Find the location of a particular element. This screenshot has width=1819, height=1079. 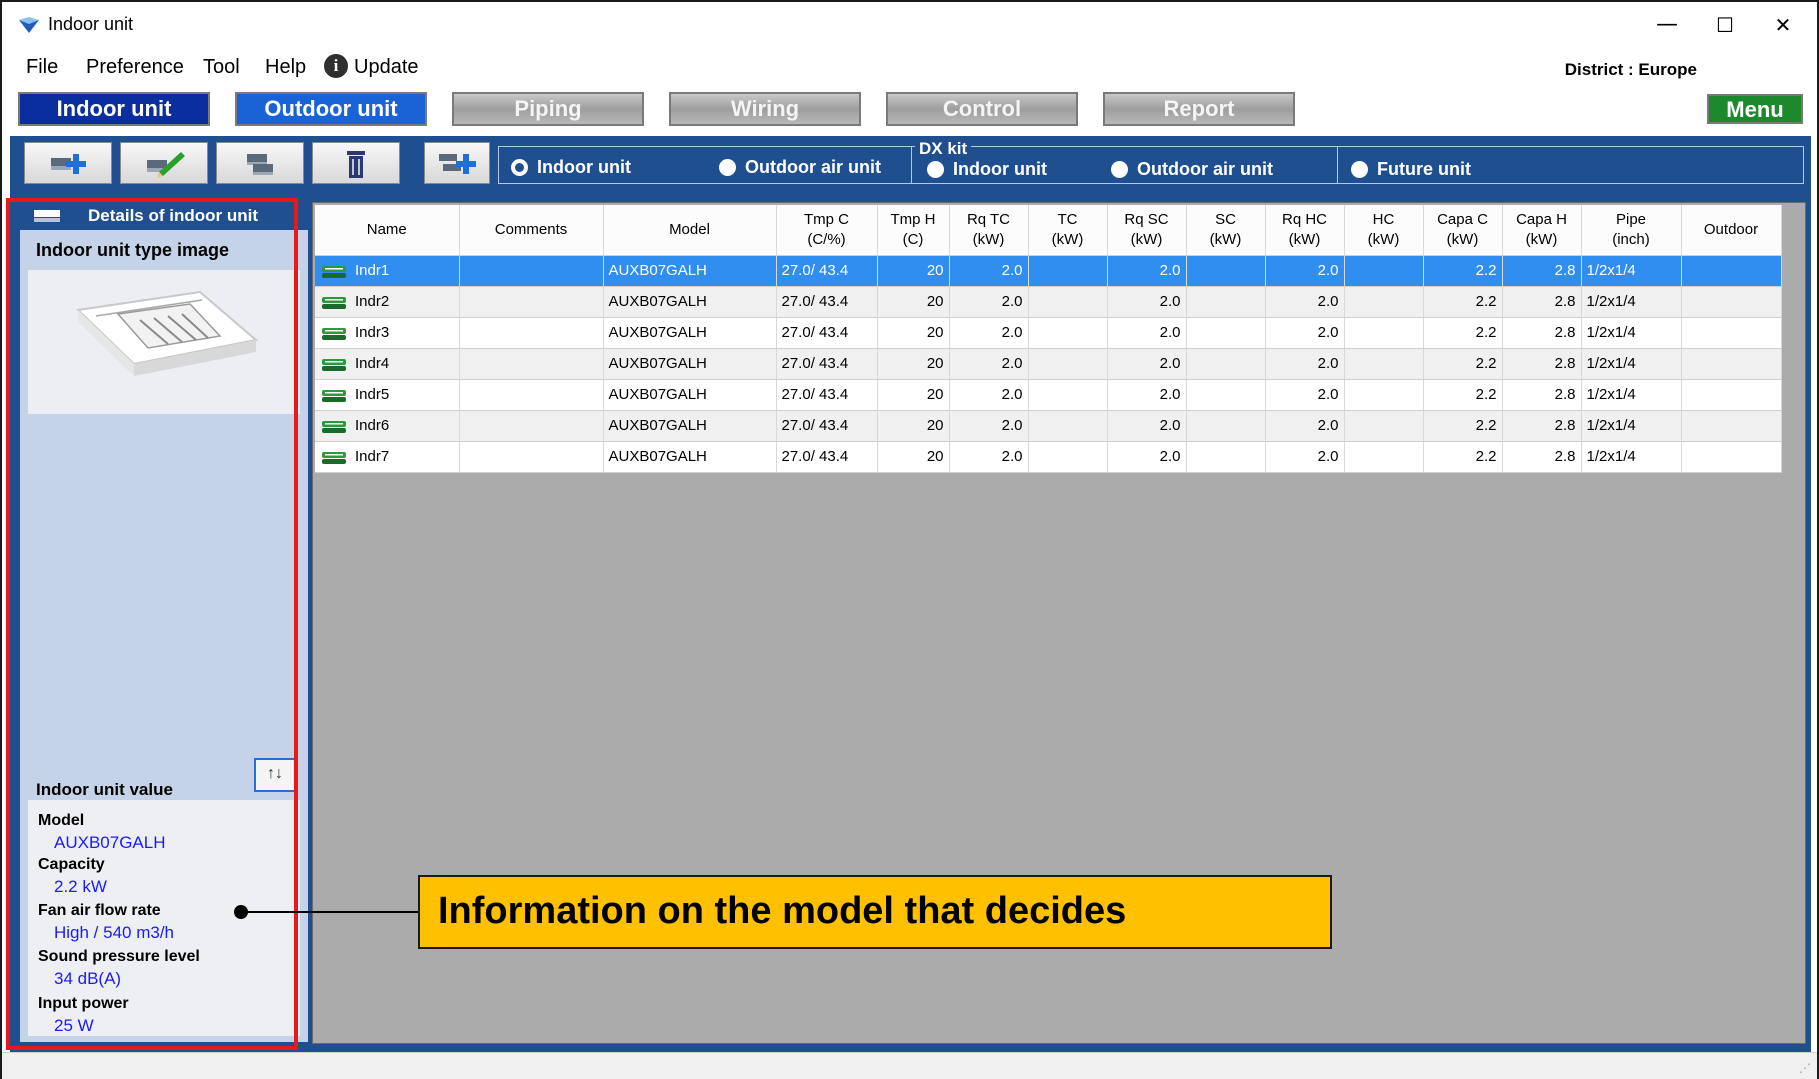

column-header: Capa C (kW) is located at coordinates (1463, 230).